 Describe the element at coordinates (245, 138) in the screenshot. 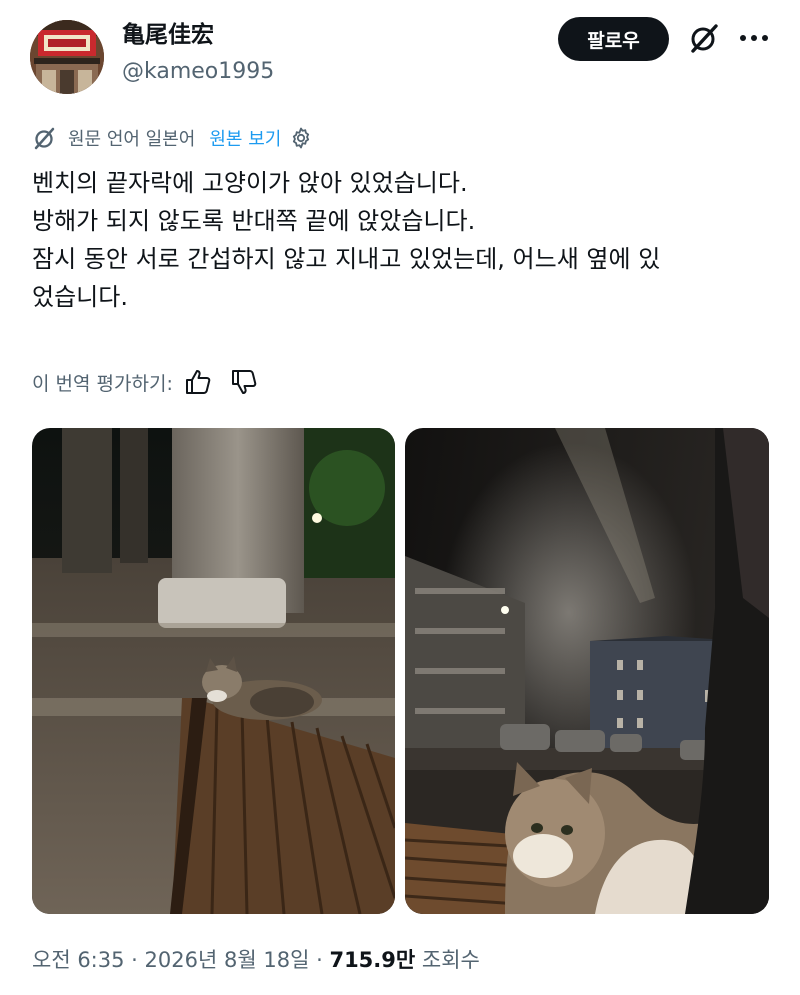

I see `show-original-link: 원본 보기` at that location.